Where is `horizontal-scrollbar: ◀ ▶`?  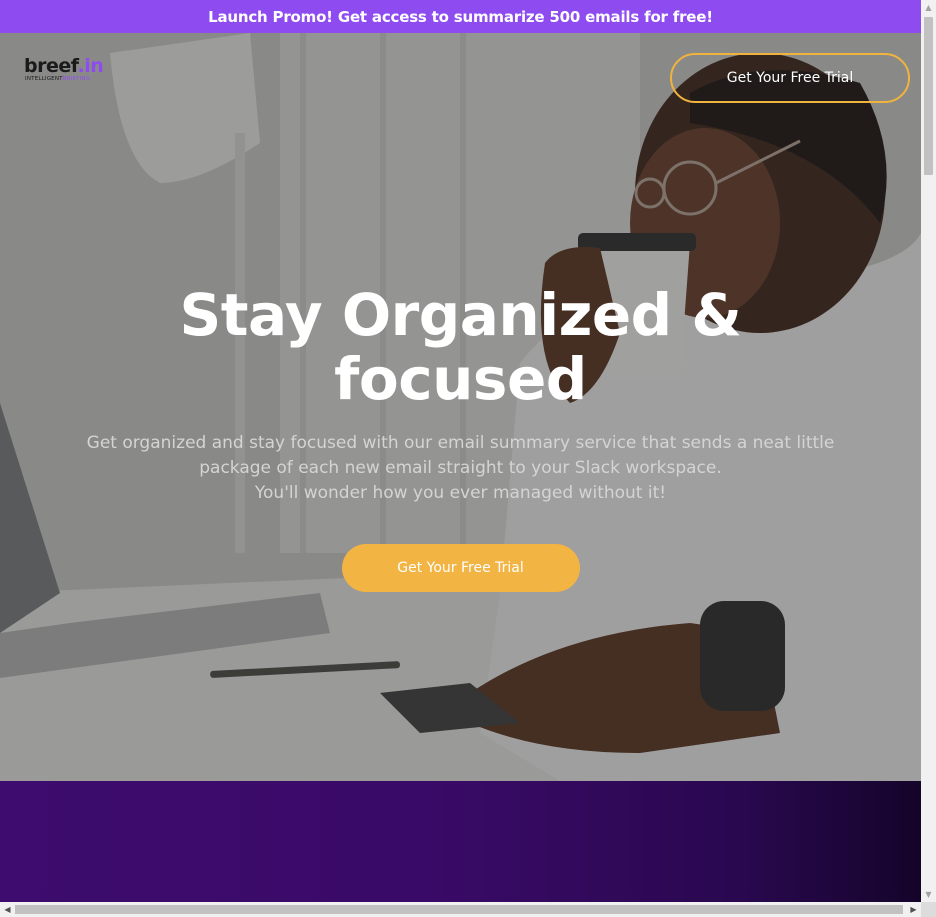 horizontal-scrollbar: ◀ ▶ is located at coordinates (460, 909).